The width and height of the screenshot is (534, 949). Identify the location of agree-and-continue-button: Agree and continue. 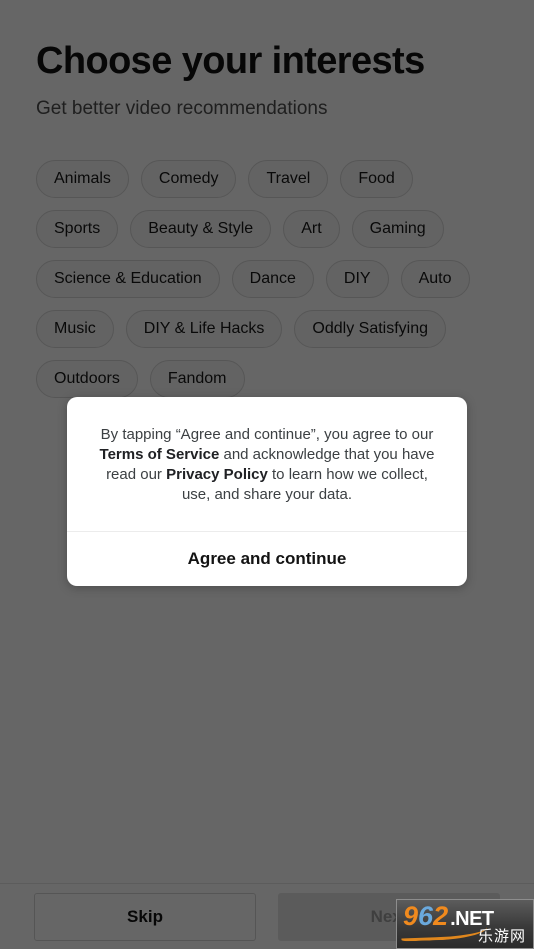
(267, 558).